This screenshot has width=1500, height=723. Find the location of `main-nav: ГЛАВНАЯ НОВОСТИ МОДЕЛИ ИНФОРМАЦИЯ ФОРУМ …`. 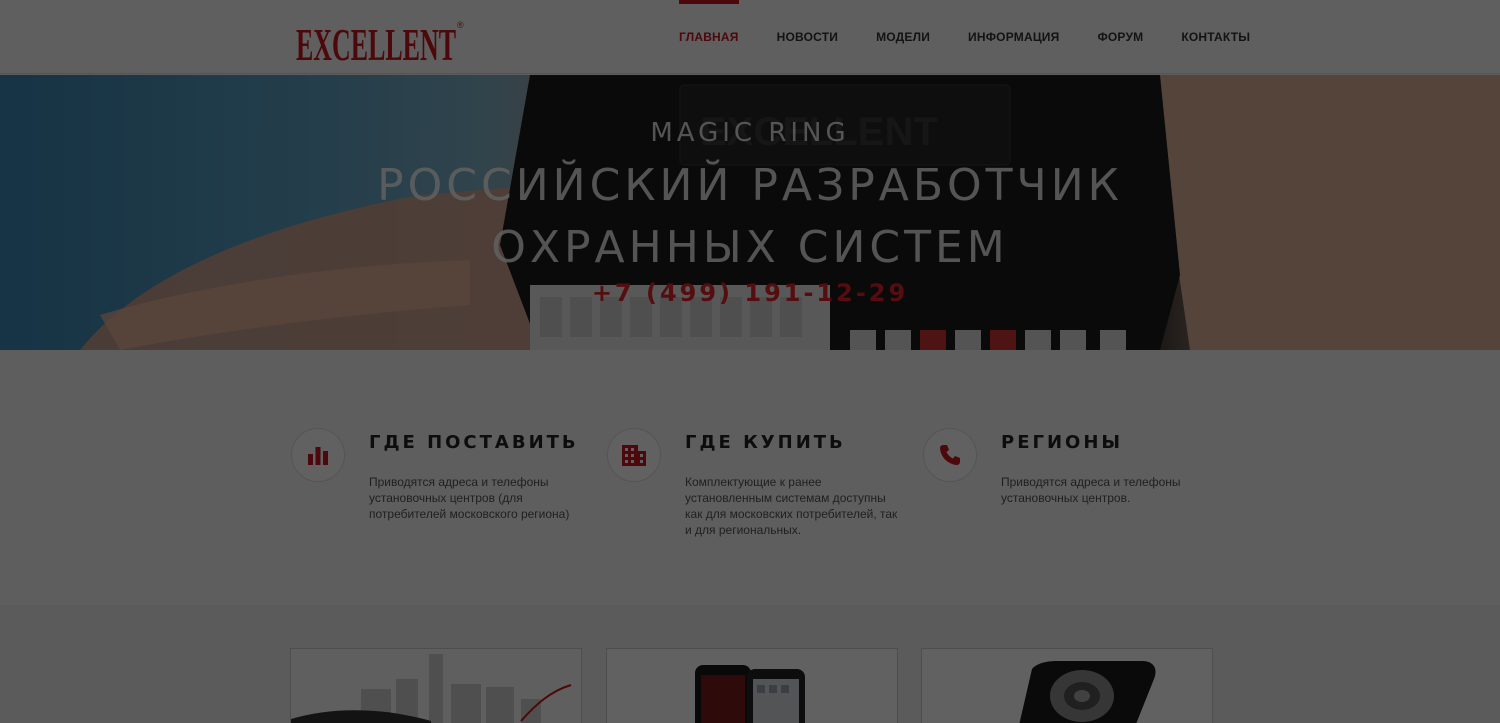

main-nav: ГЛАВНАЯ НОВОСТИ МОДЕЛИ ИНФОРМАЦИЯ ФОРУМ … is located at coordinates (964, 37).